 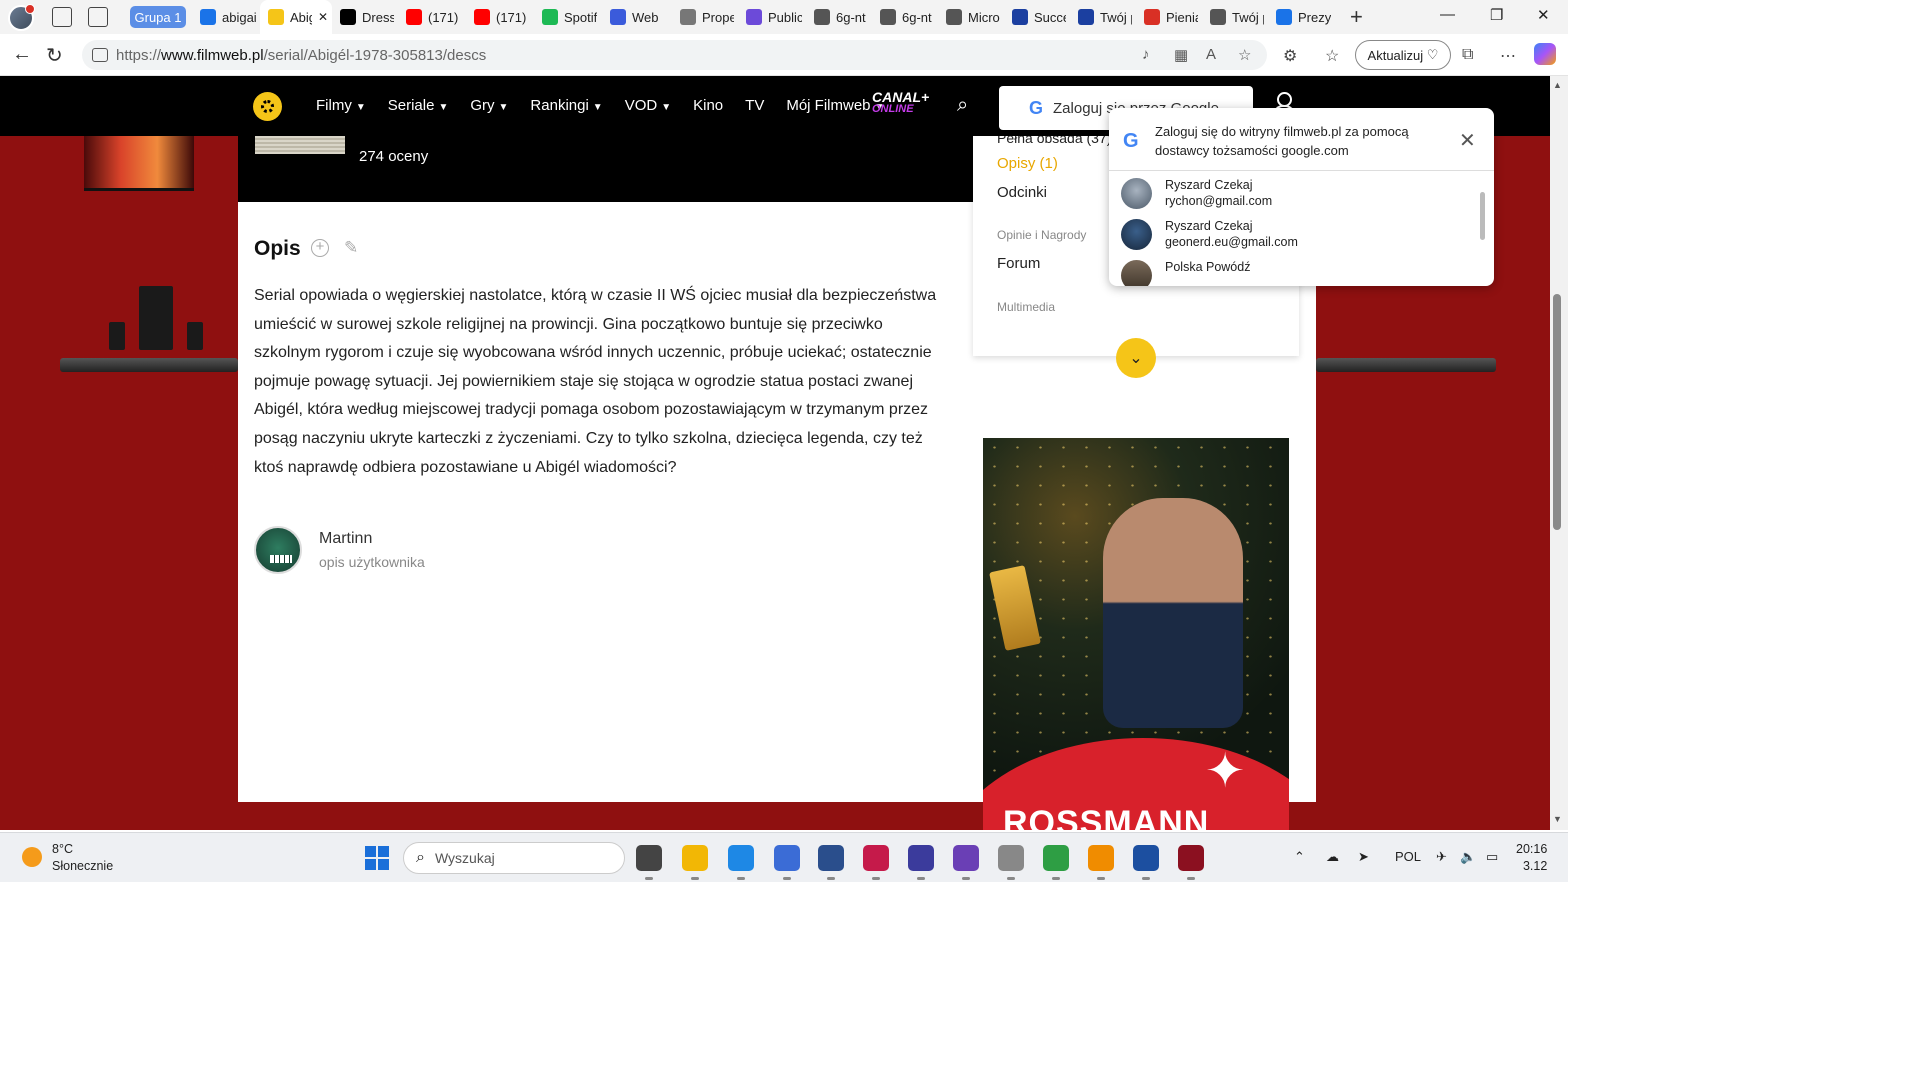 I want to click on taskview-icon, so click(x=649, y=858).